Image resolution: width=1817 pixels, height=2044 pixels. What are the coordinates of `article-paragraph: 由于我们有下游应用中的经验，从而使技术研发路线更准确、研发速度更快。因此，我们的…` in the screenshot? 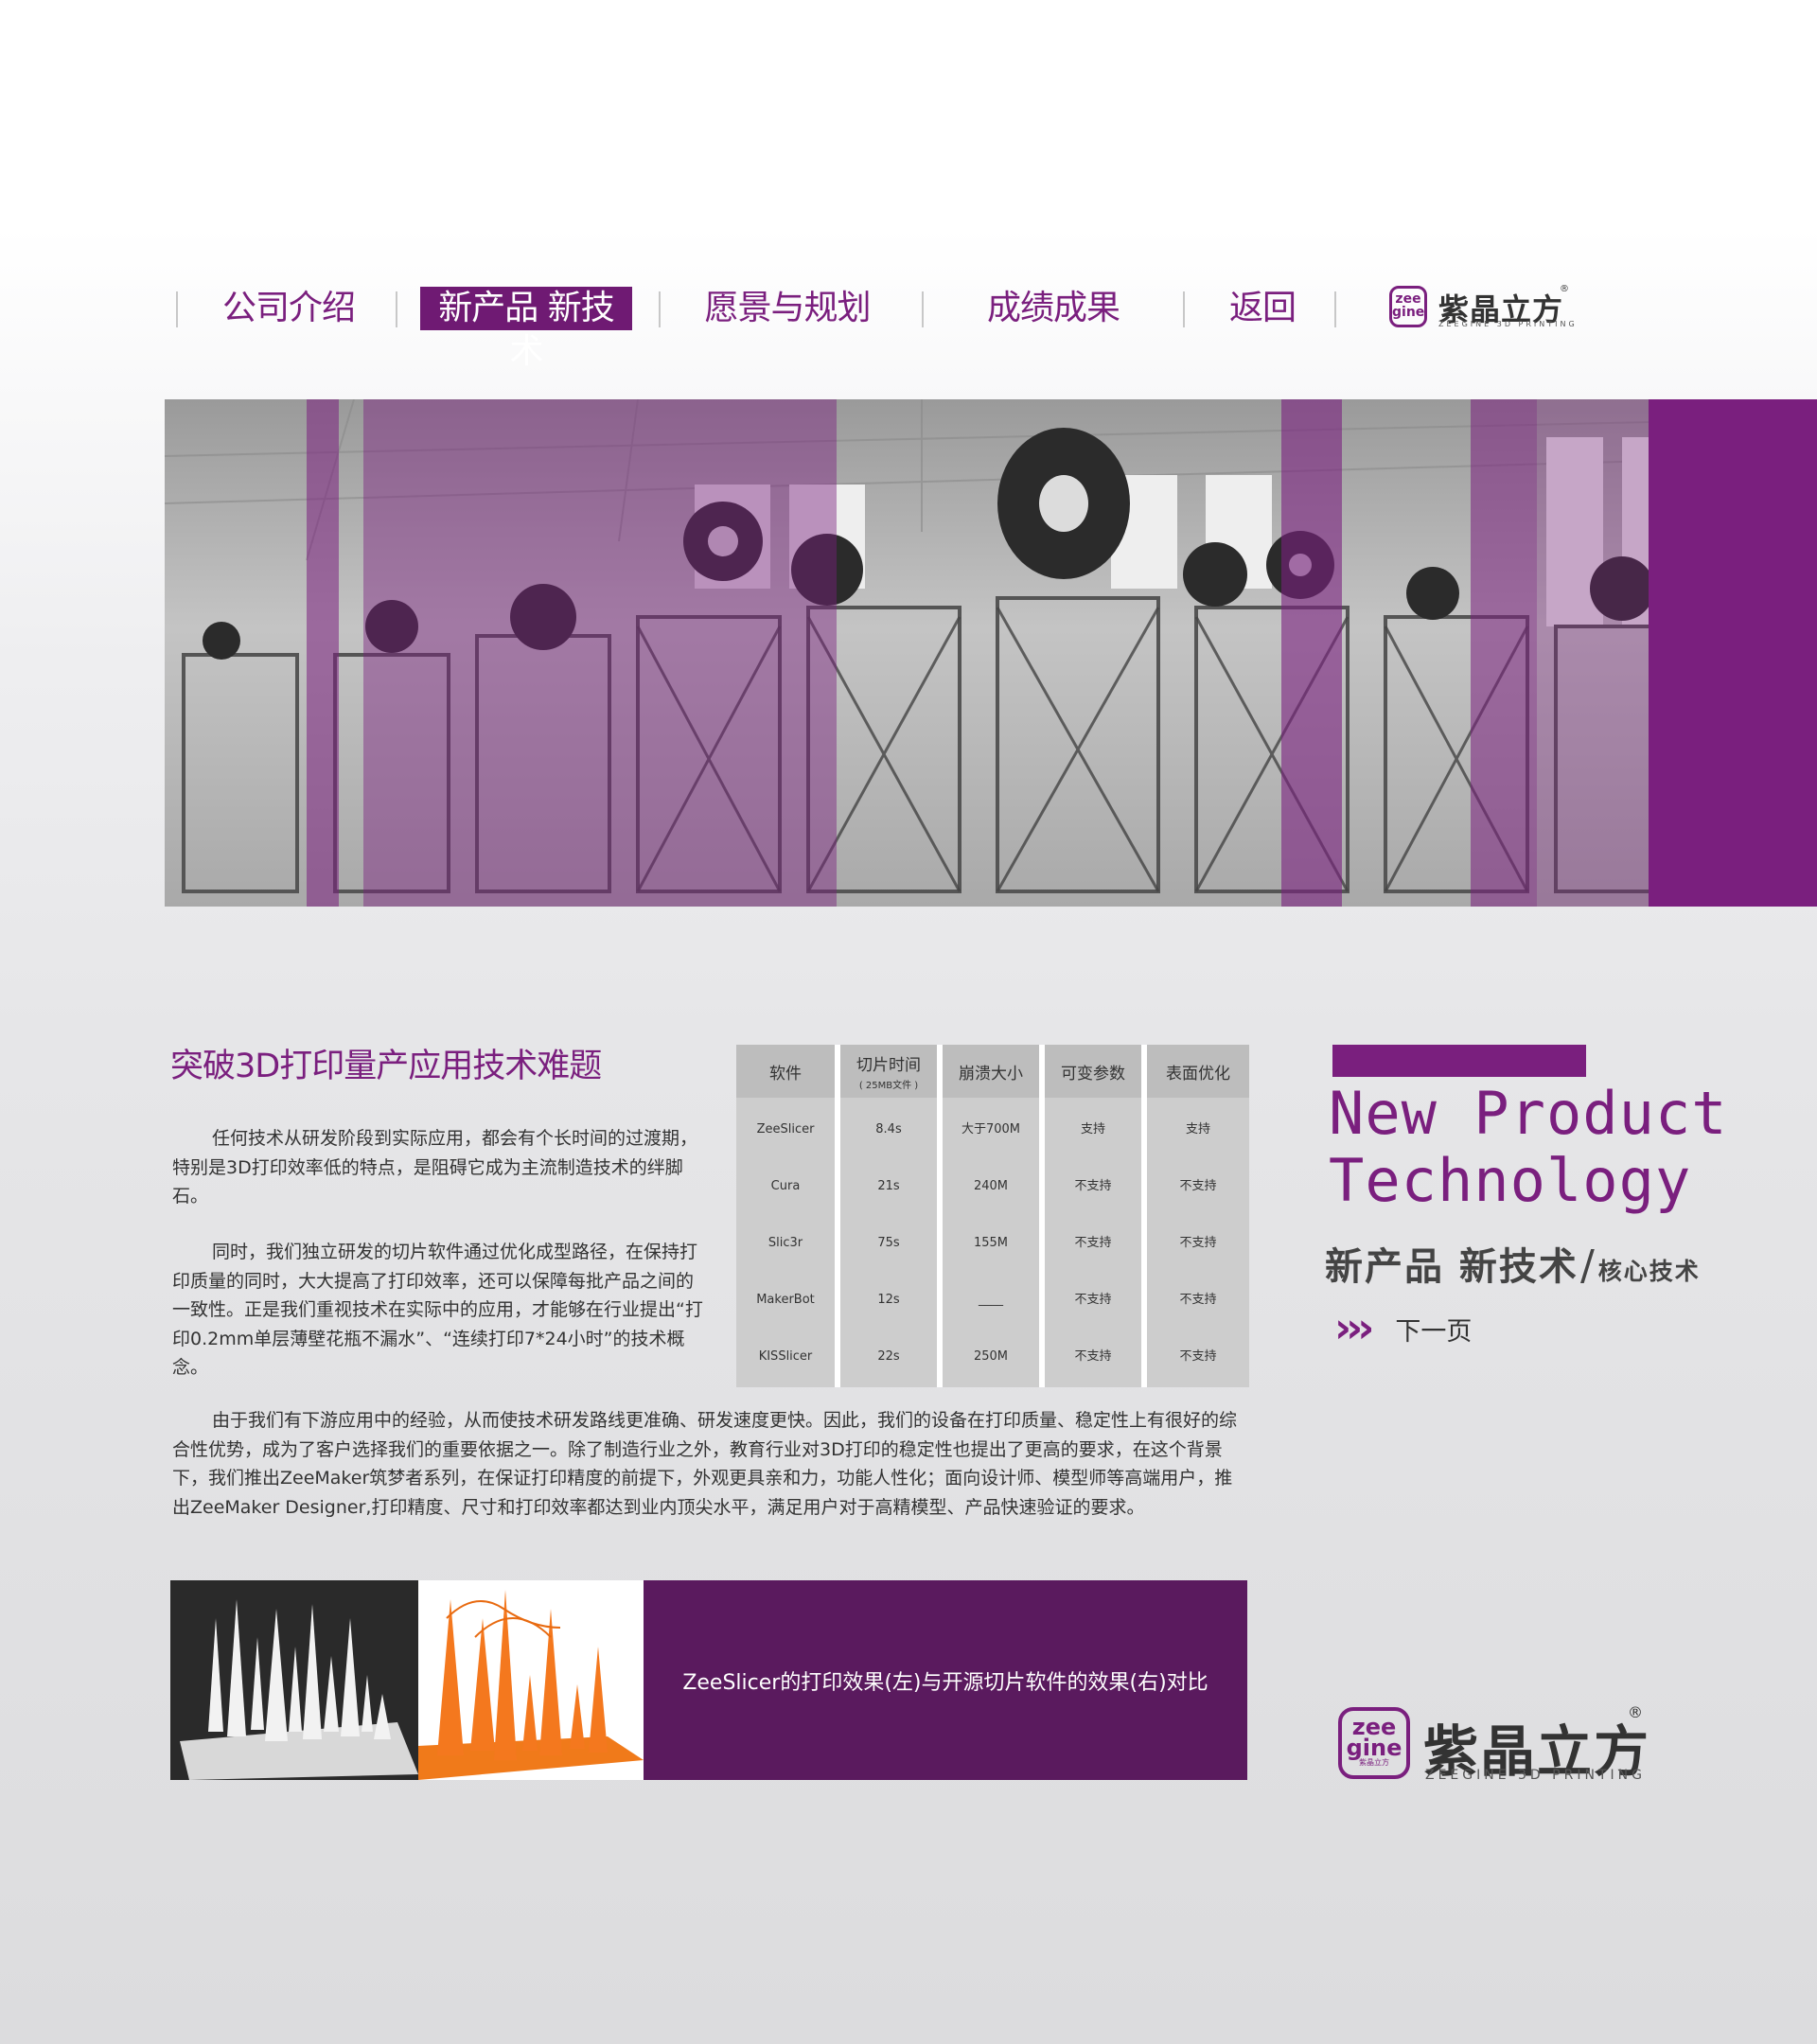 It's located at (705, 1464).